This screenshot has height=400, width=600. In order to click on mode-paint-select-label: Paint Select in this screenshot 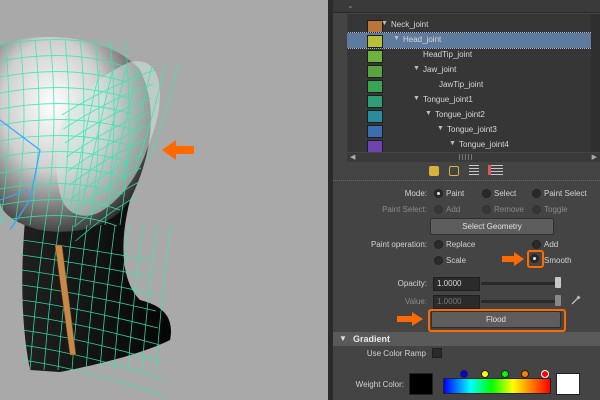, I will do `click(565, 193)`.